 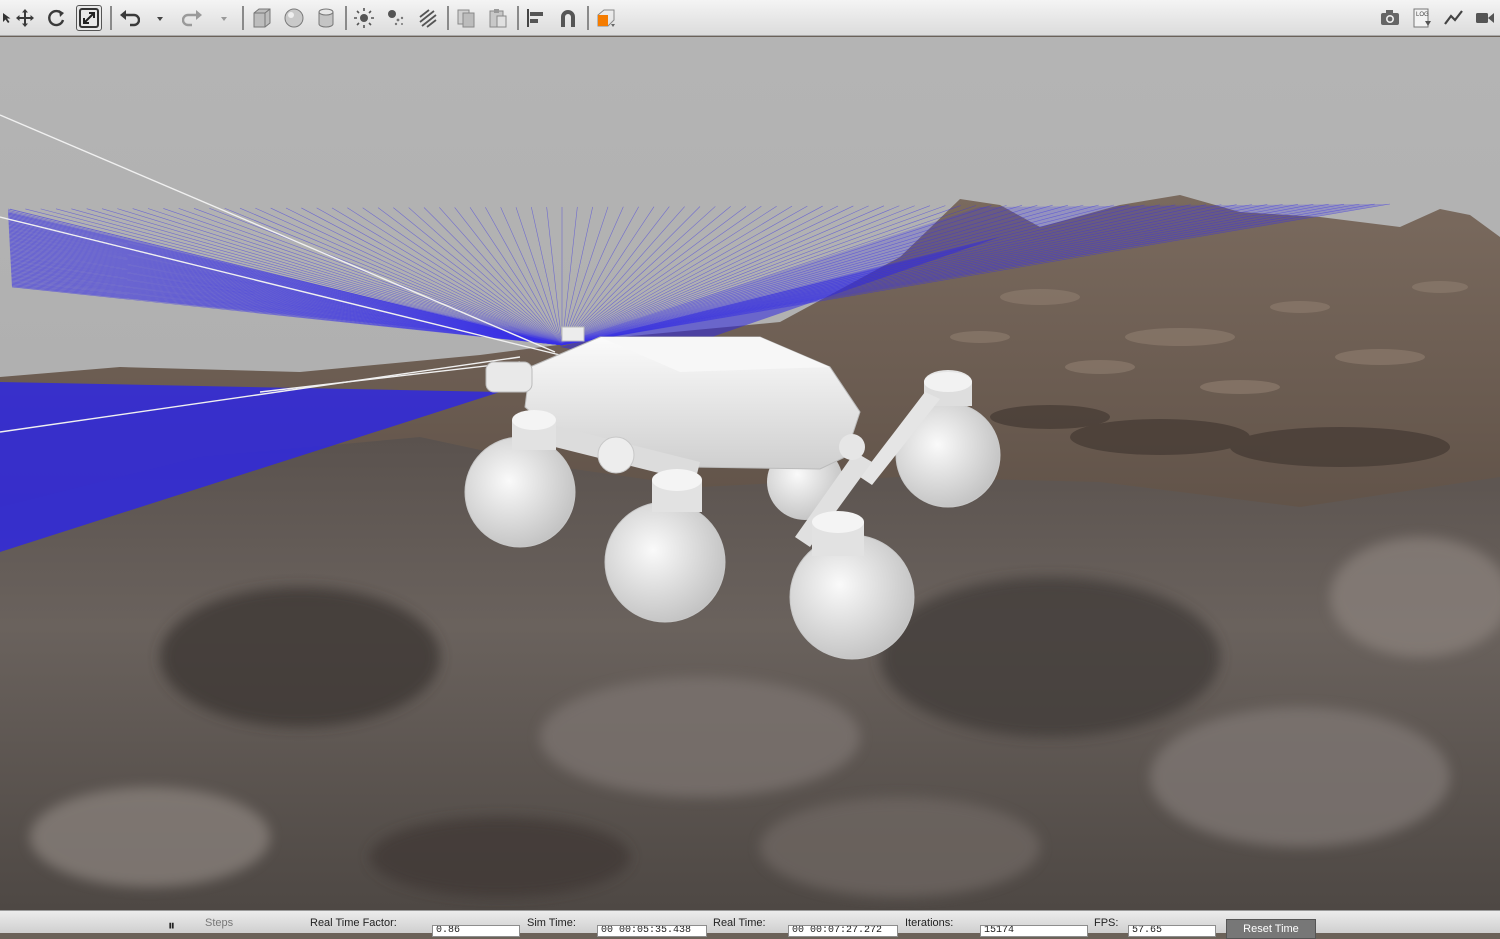 I want to click on paste-icon, so click(x=498, y=18).